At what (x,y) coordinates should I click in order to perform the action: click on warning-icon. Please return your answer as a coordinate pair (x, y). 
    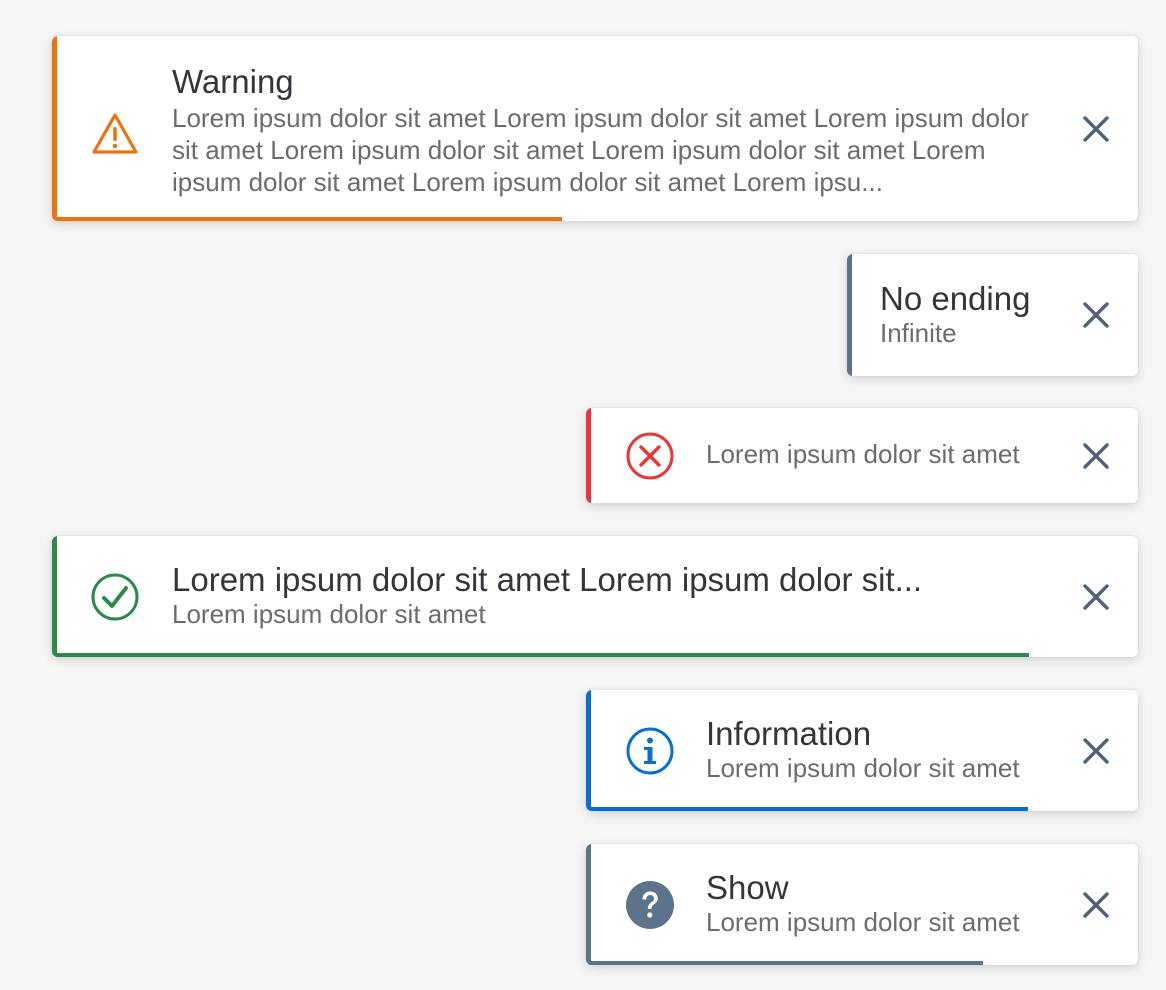
    Looking at the image, I should click on (115, 135).